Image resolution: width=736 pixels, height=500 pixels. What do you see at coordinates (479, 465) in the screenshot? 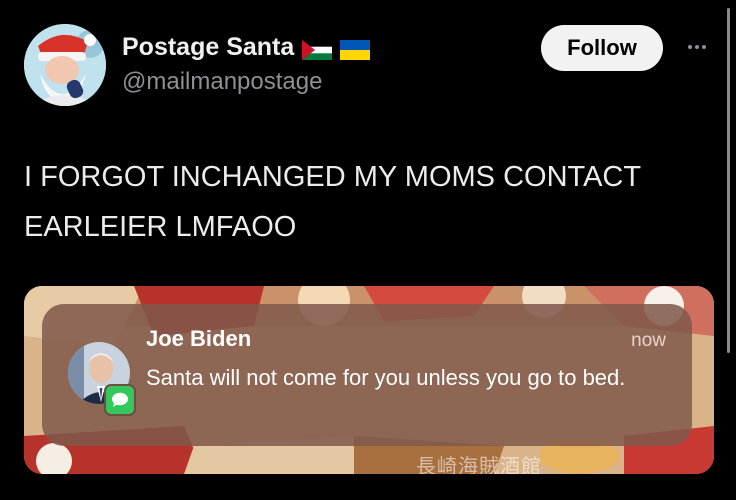
I see `media-watermark: 長崎海賊酒館` at bounding box center [479, 465].